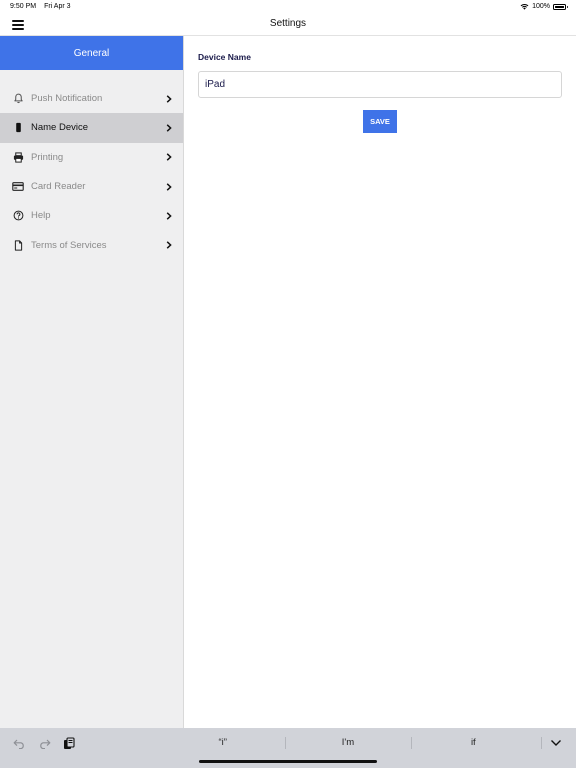 The width and height of the screenshot is (576, 768). I want to click on suggestion-item: “i”, so click(222, 743).